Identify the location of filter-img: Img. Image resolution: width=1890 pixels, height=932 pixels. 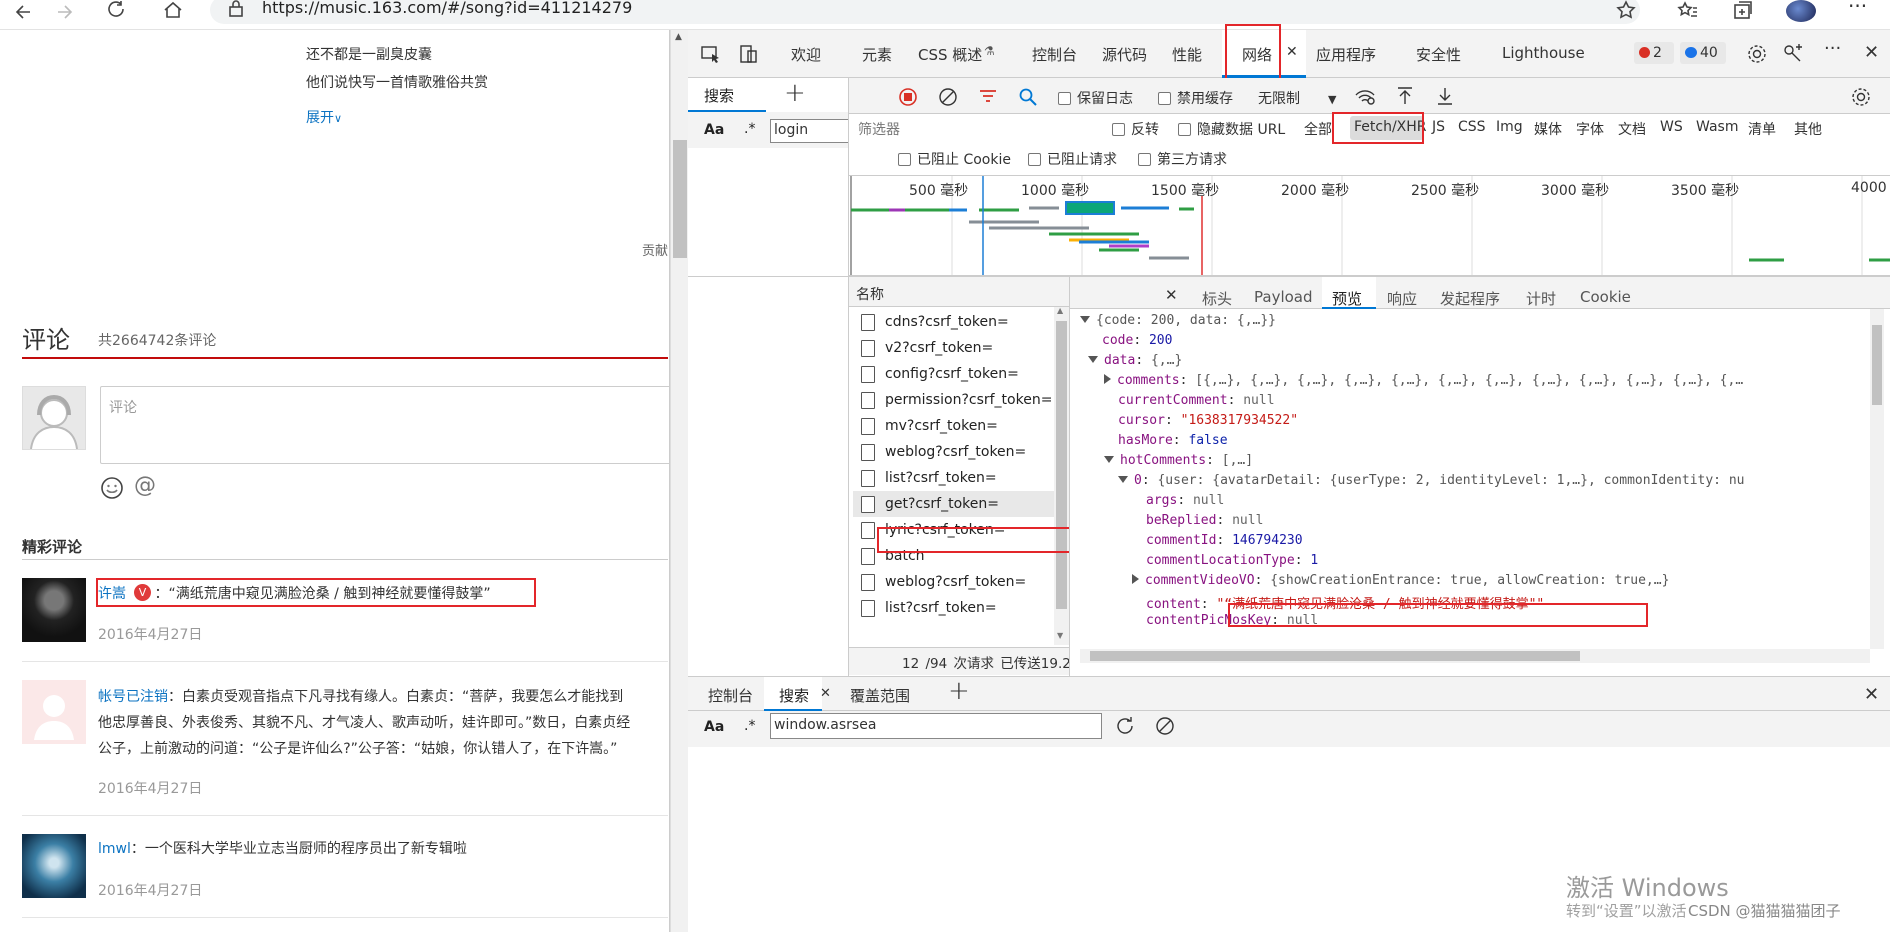
(1509, 127).